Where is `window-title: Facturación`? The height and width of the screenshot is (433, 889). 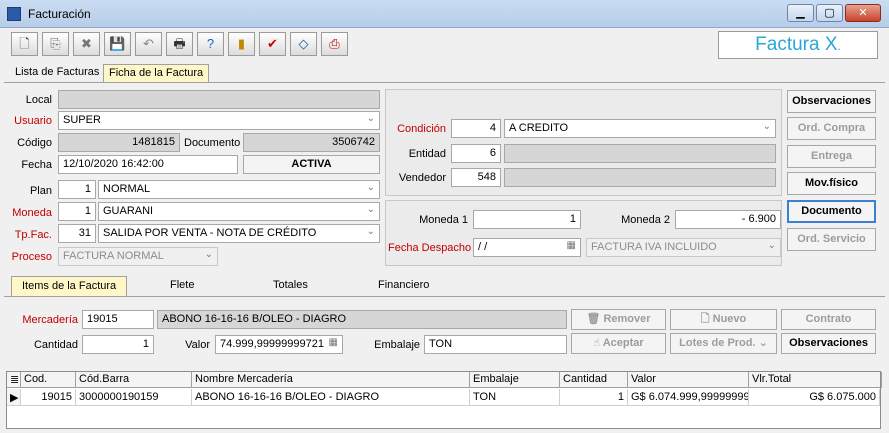
window-title: Facturación is located at coordinates (59, 14).